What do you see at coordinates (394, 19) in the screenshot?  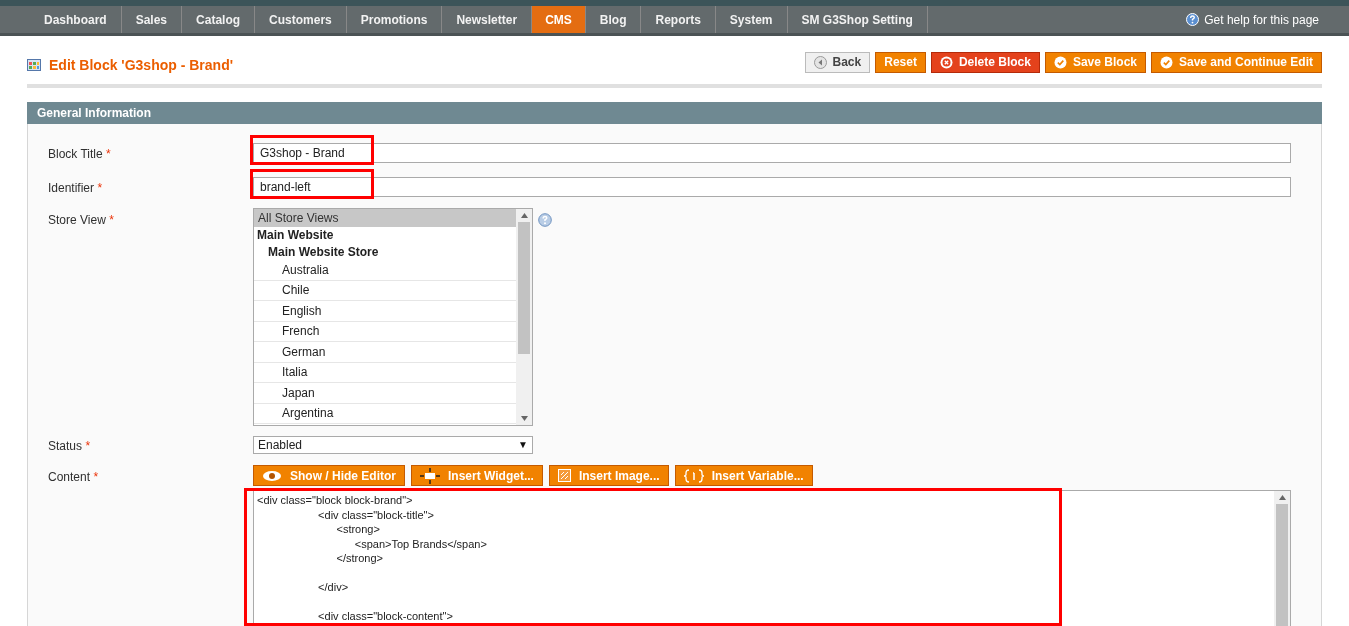 I see `nav-tab: Promotions` at bounding box center [394, 19].